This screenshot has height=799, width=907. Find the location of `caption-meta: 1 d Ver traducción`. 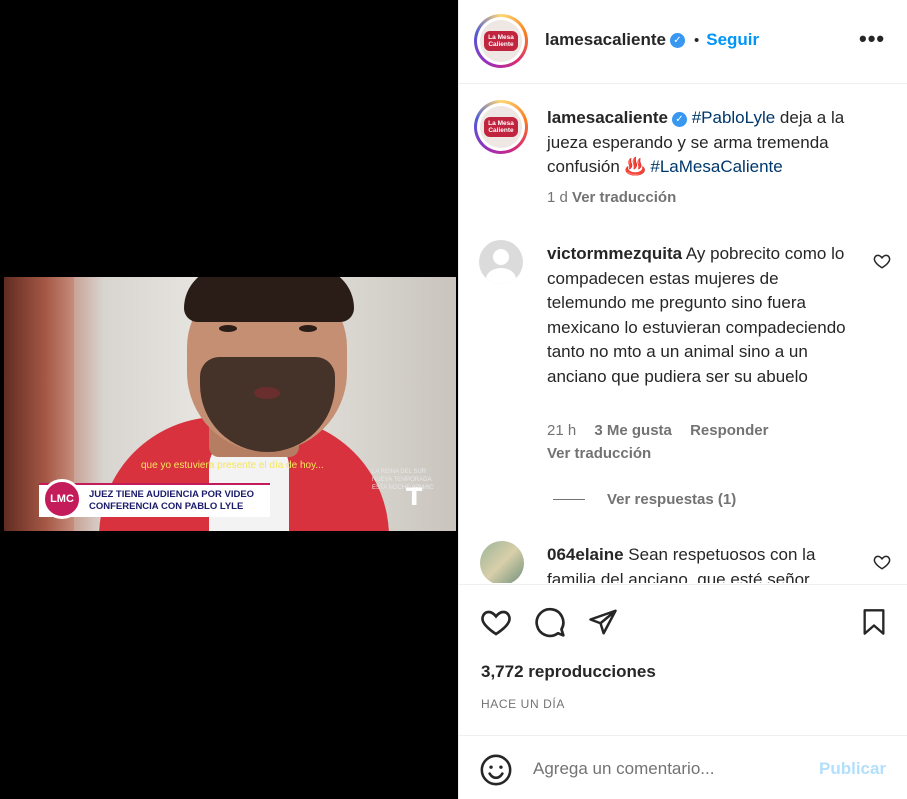

caption-meta: 1 d Ver traducción is located at coordinates (611, 197).